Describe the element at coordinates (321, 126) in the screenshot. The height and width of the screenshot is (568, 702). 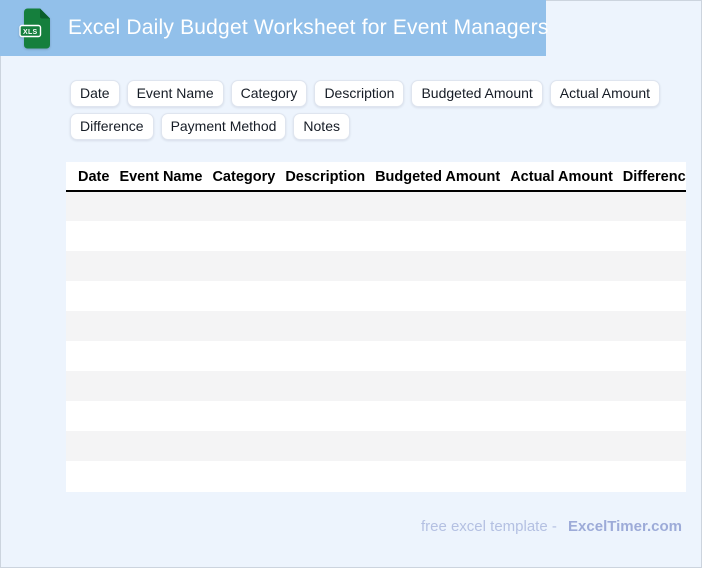
I see `field-chip-notes: Notes` at that location.